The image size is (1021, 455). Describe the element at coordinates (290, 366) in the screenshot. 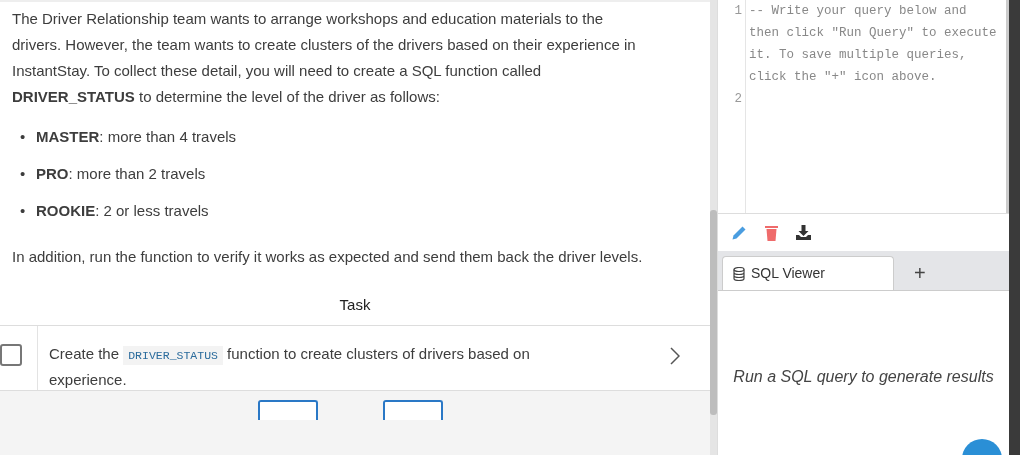

I see `task-text: Create the DRIVER_STATUS function to create clusters of drivers based on experience.` at that location.